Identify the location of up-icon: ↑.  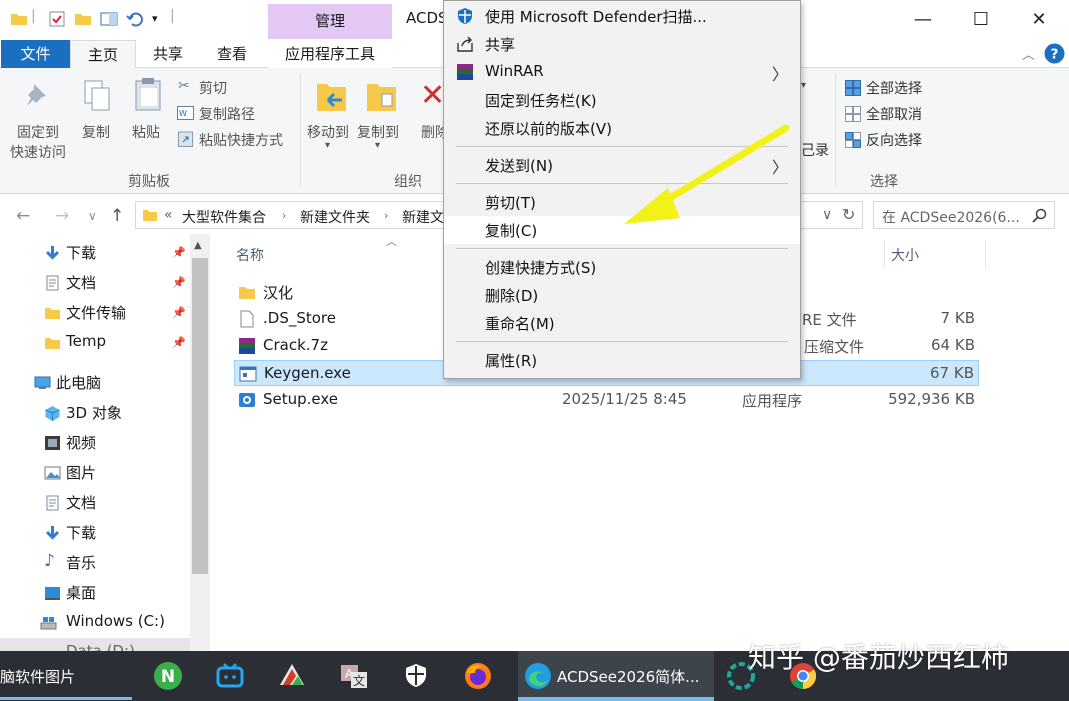
(117, 216).